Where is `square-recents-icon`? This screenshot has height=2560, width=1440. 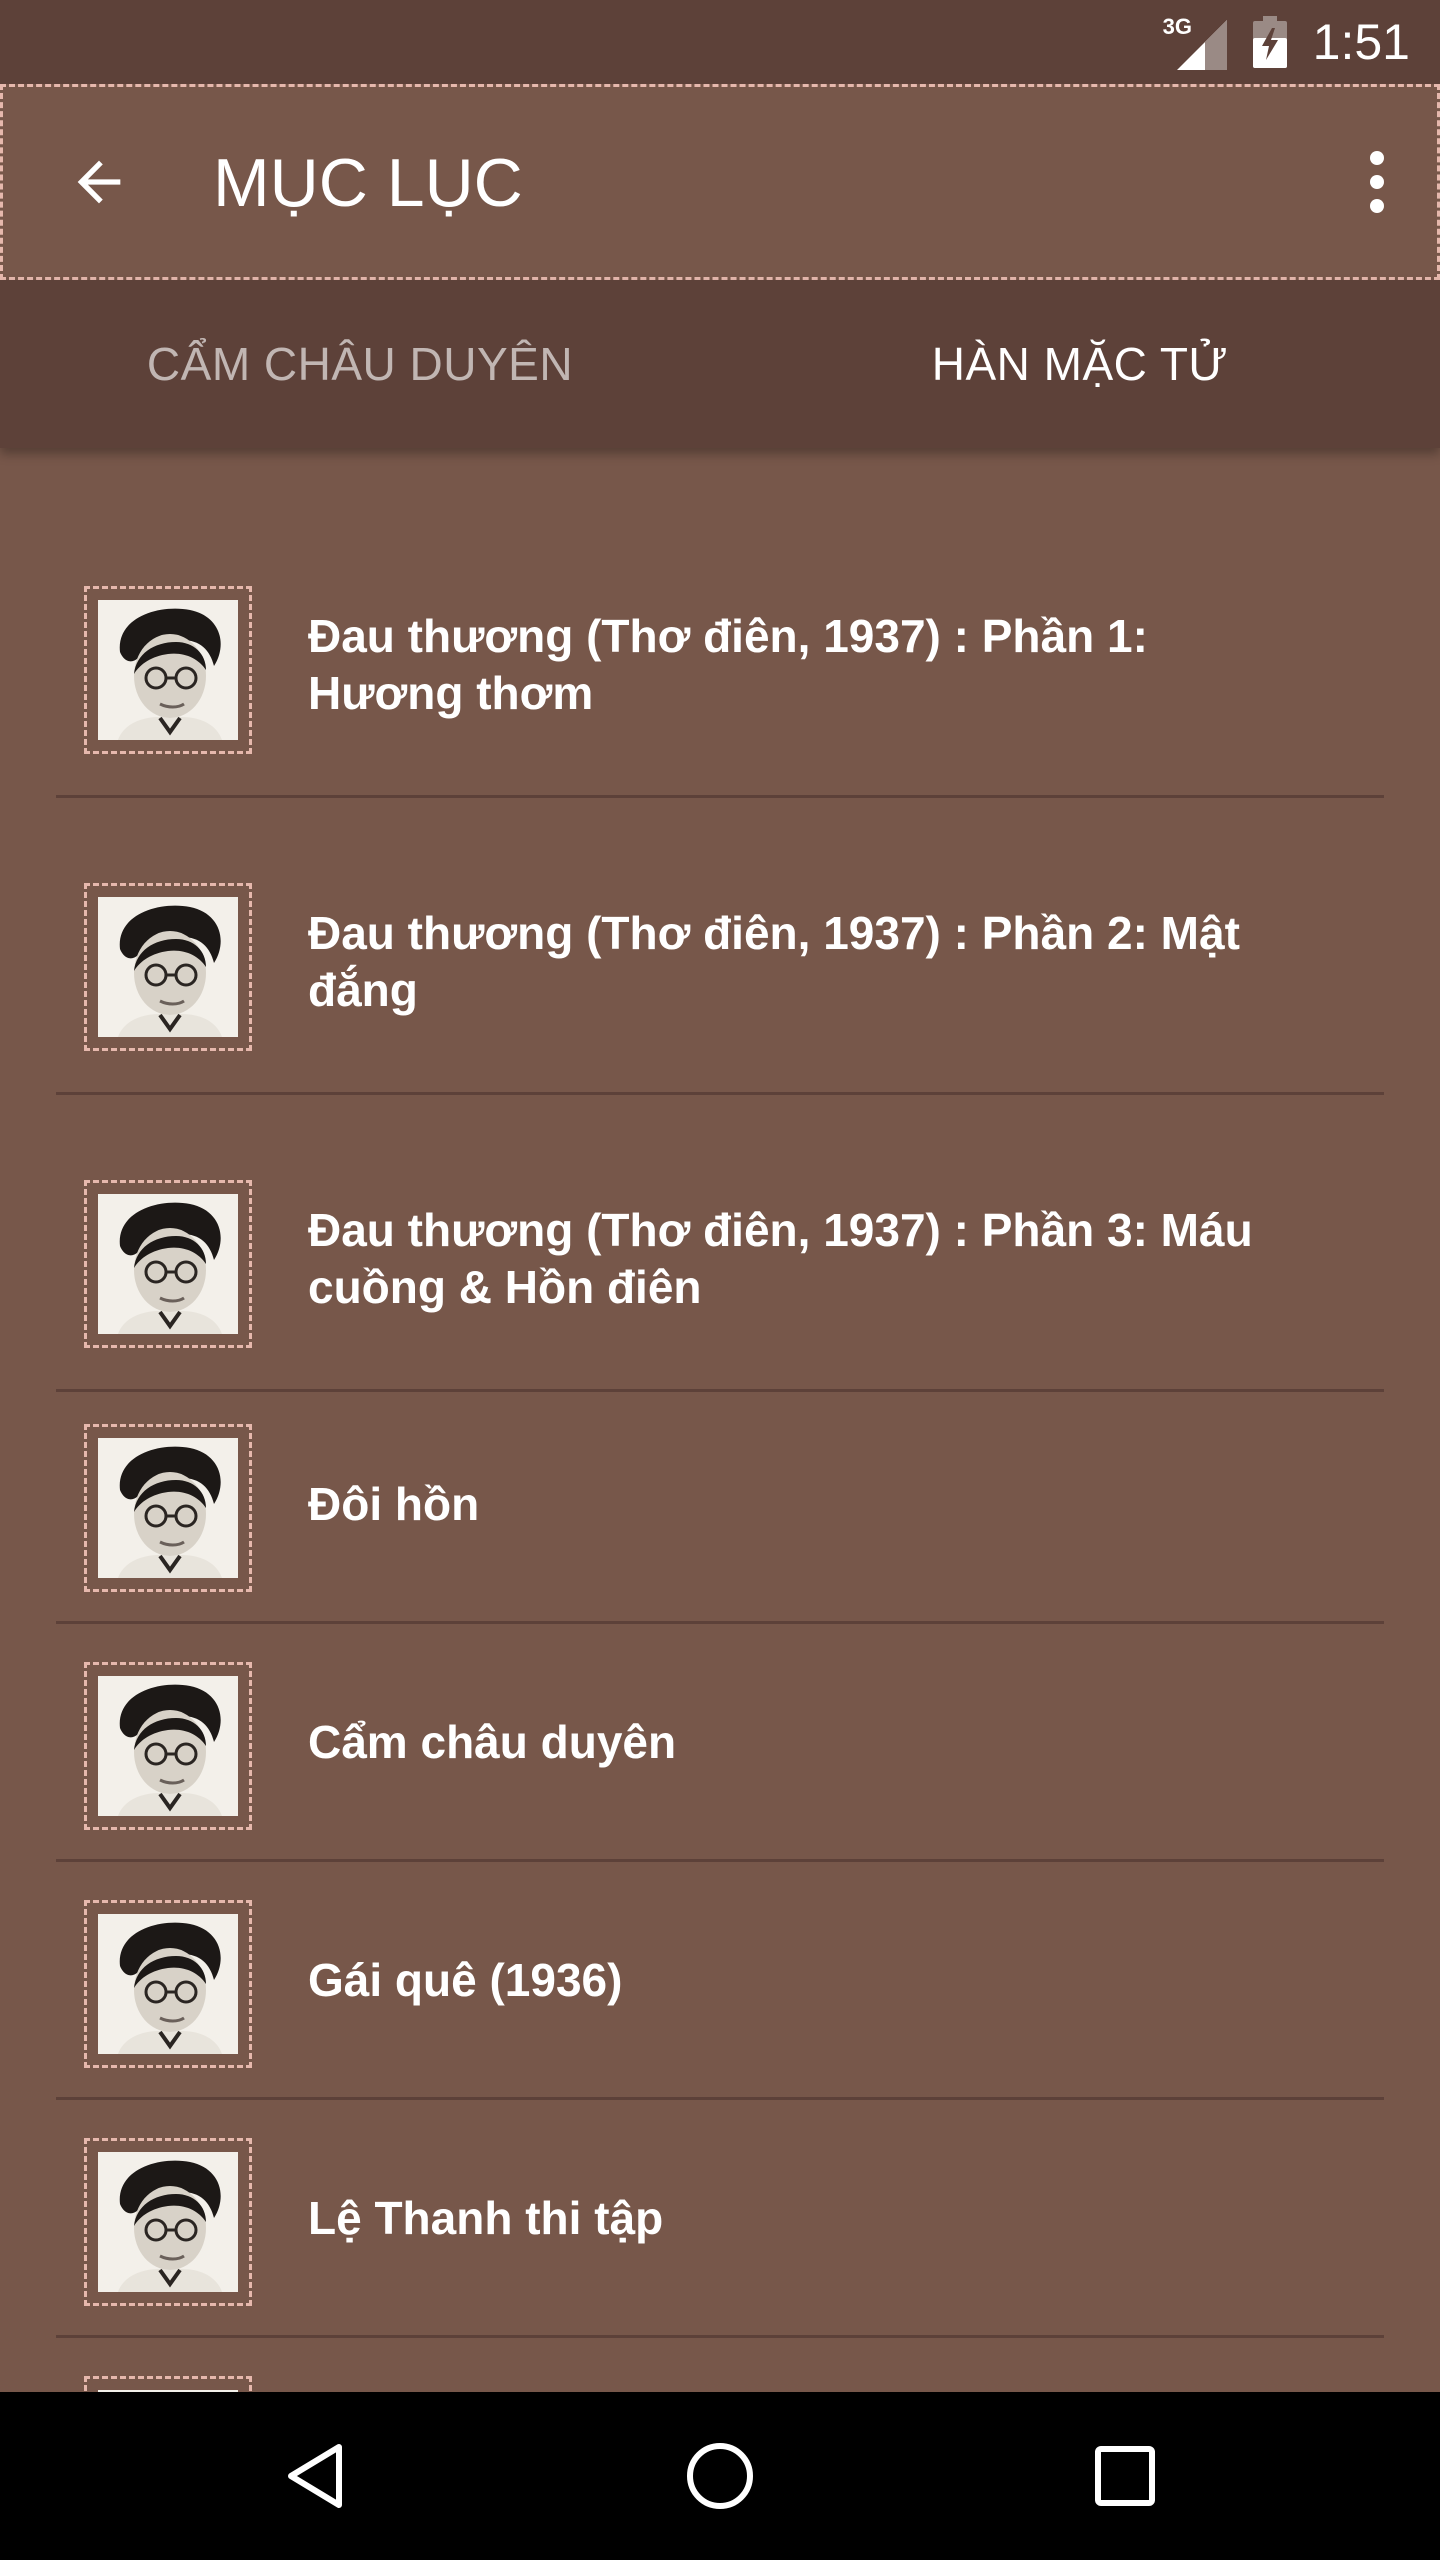 square-recents-icon is located at coordinates (1125, 2476).